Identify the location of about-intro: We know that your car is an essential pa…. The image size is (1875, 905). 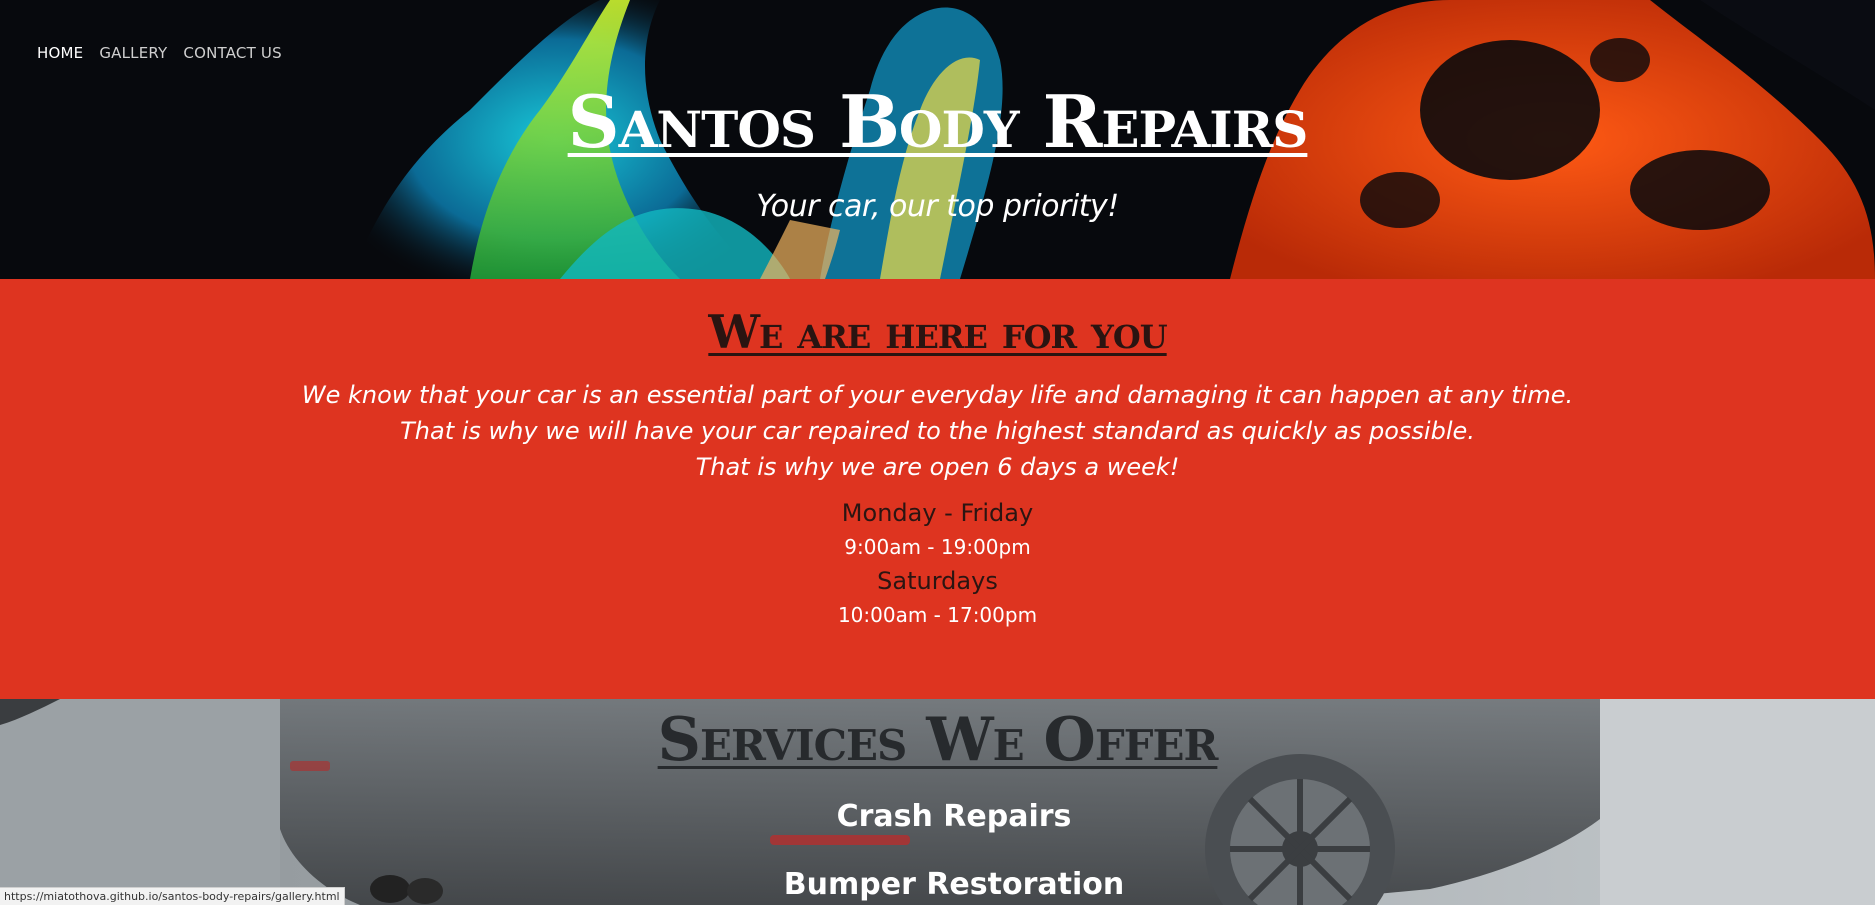
(937, 431).